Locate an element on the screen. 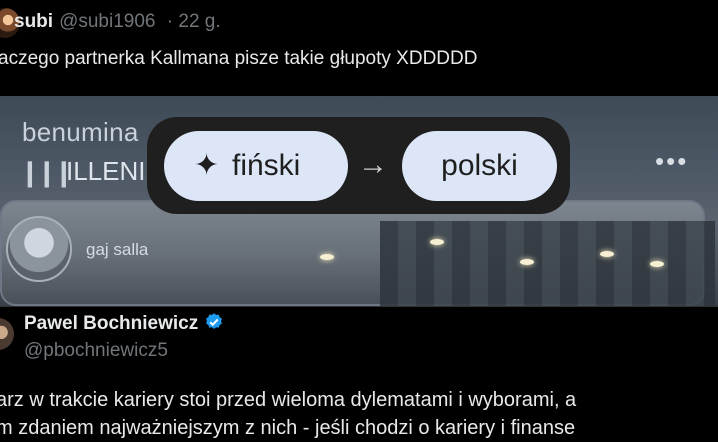  source-language-label: fiński is located at coordinates (266, 165).